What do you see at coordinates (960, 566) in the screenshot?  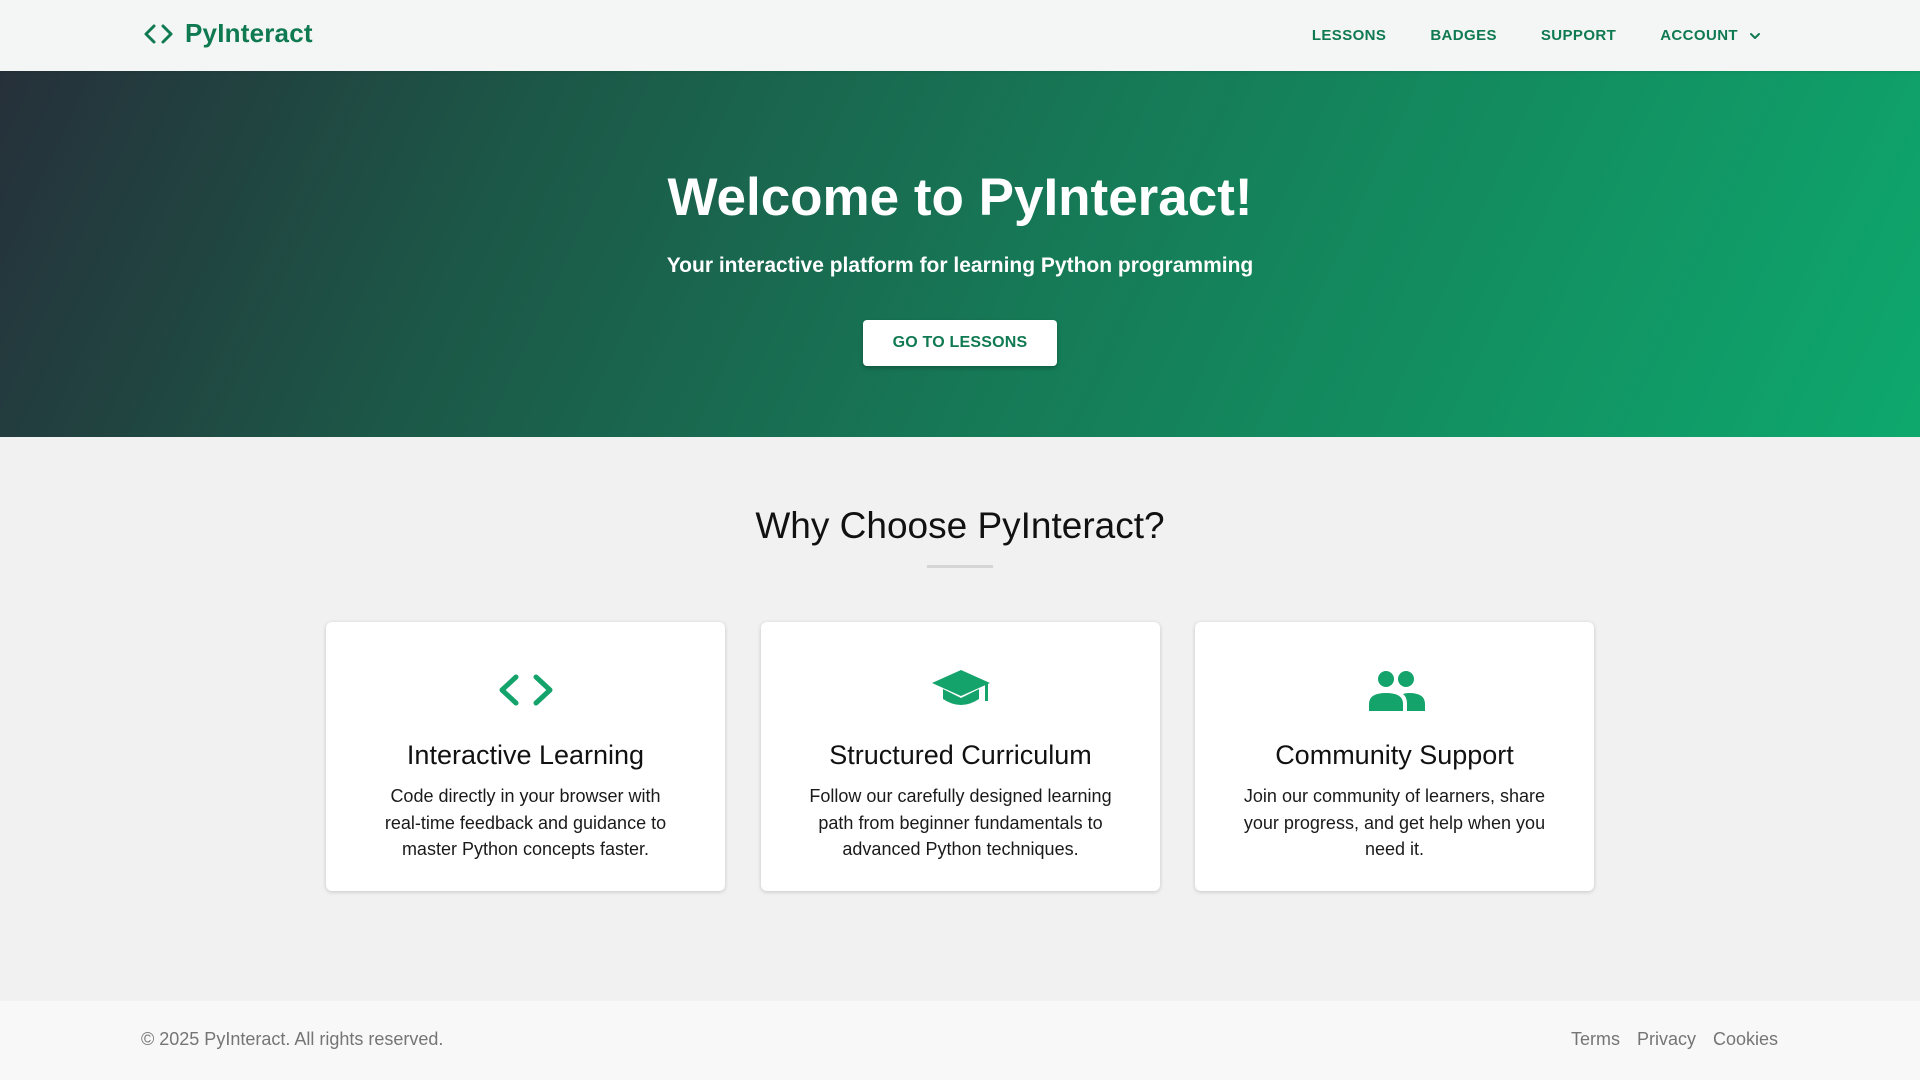 I see `title-divider` at bounding box center [960, 566].